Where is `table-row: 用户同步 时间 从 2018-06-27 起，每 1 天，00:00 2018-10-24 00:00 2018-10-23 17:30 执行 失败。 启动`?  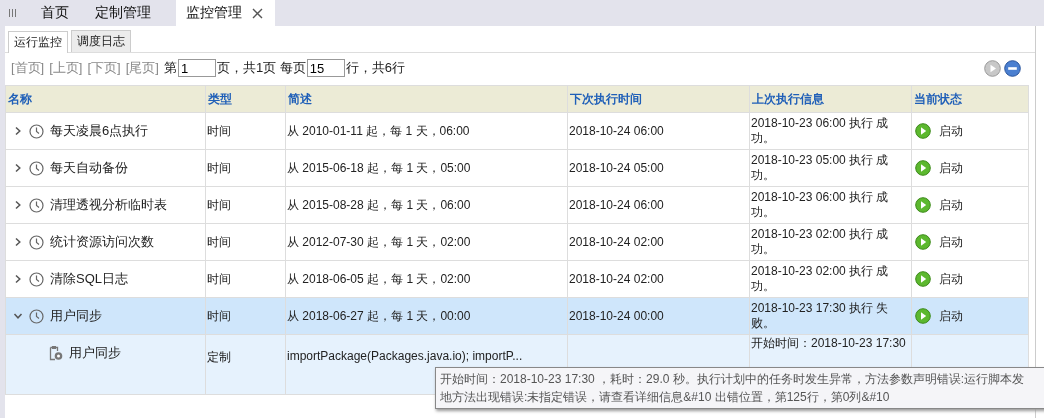 table-row: 用户同步 时间 从 2018-06-27 起，每 1 天，00:00 2018-10-24 00:00 2018-10-23 17:30 执行 失败。 启动 is located at coordinates (517, 316).